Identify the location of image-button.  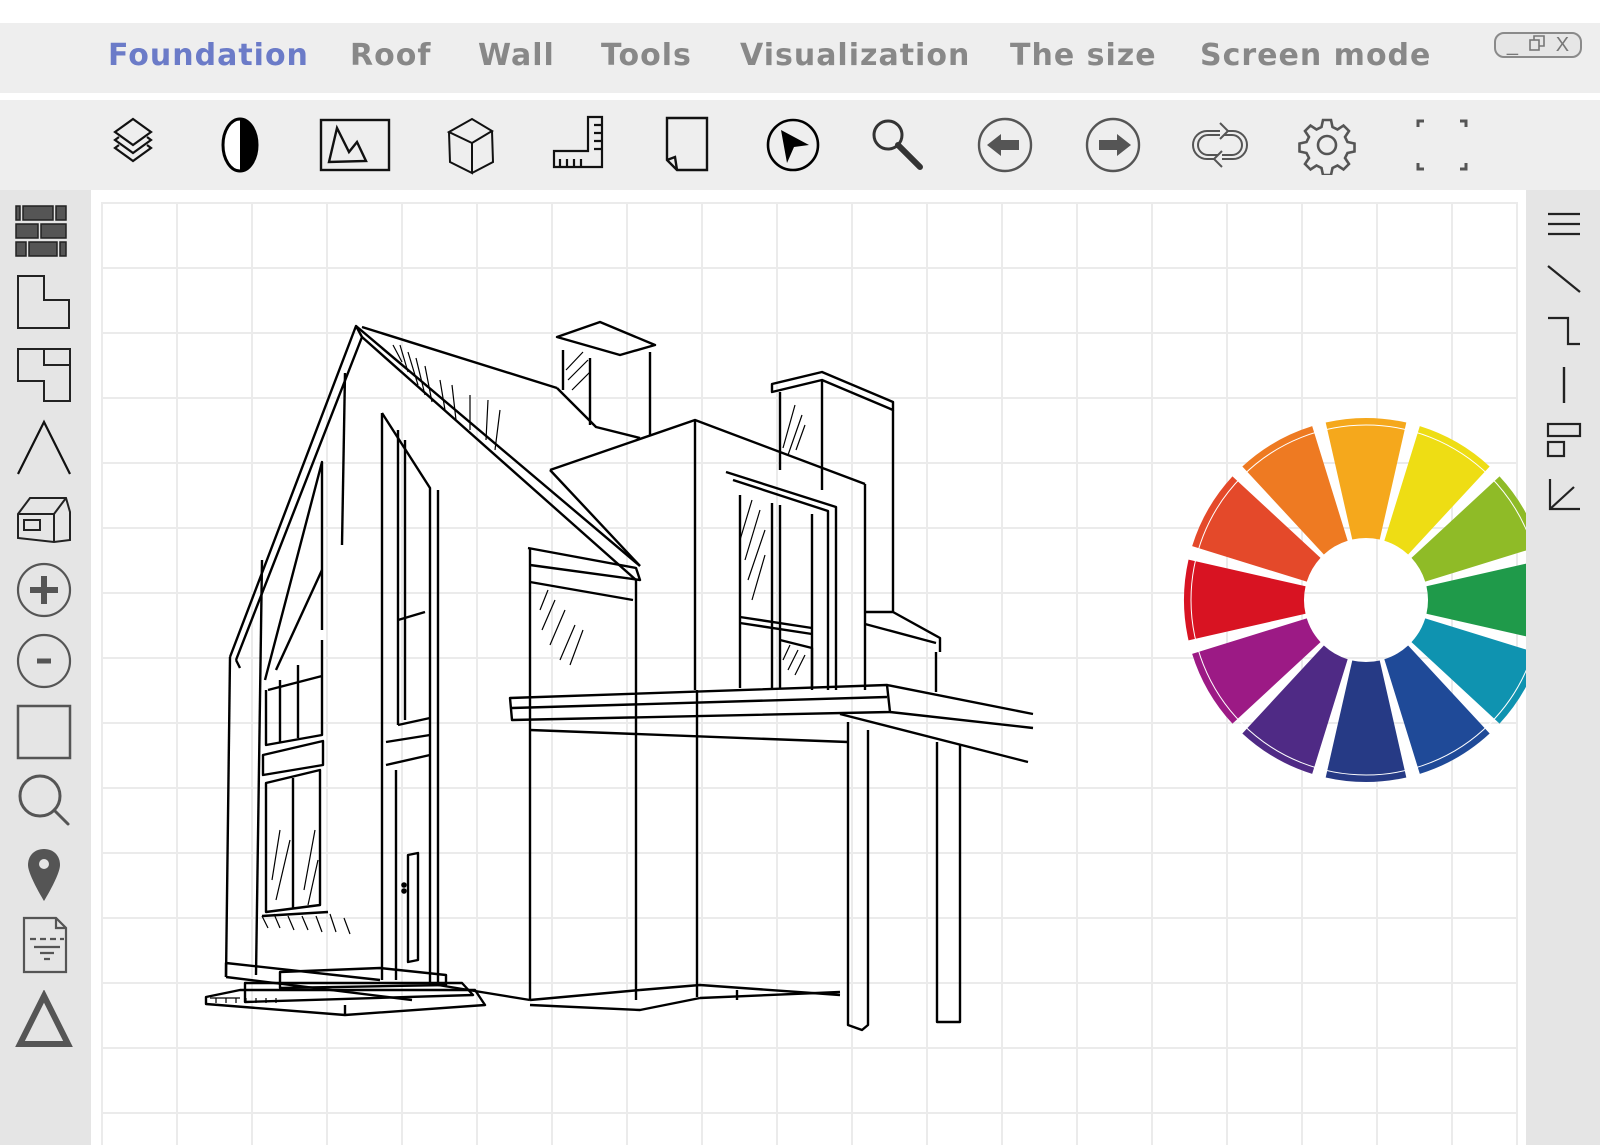
(355, 145).